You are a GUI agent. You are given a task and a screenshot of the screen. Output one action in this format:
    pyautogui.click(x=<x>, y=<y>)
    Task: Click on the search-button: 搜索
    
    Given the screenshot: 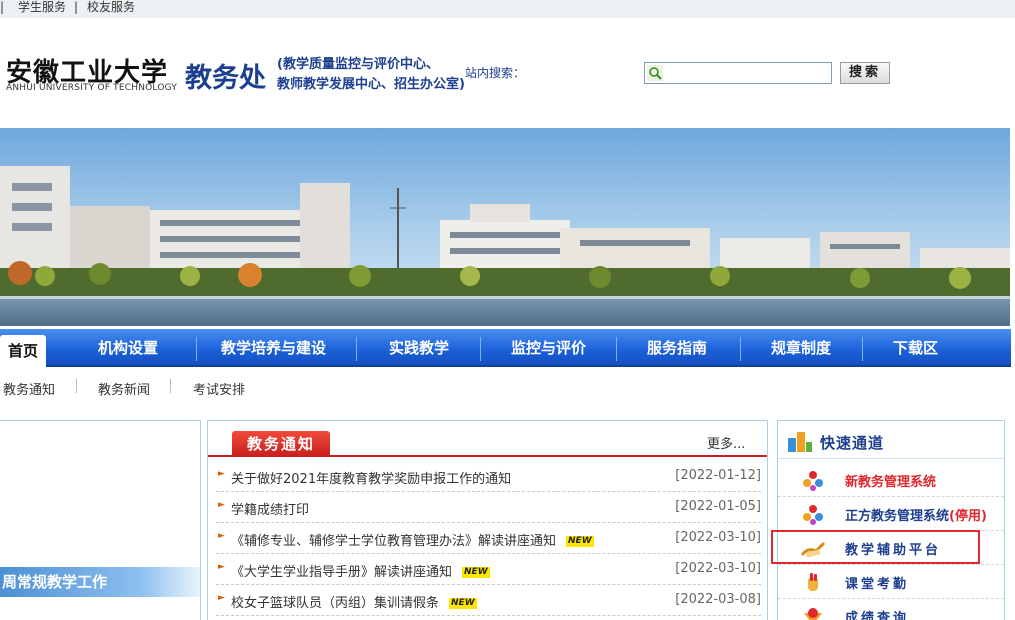 What is the action you would take?
    pyautogui.click(x=865, y=73)
    